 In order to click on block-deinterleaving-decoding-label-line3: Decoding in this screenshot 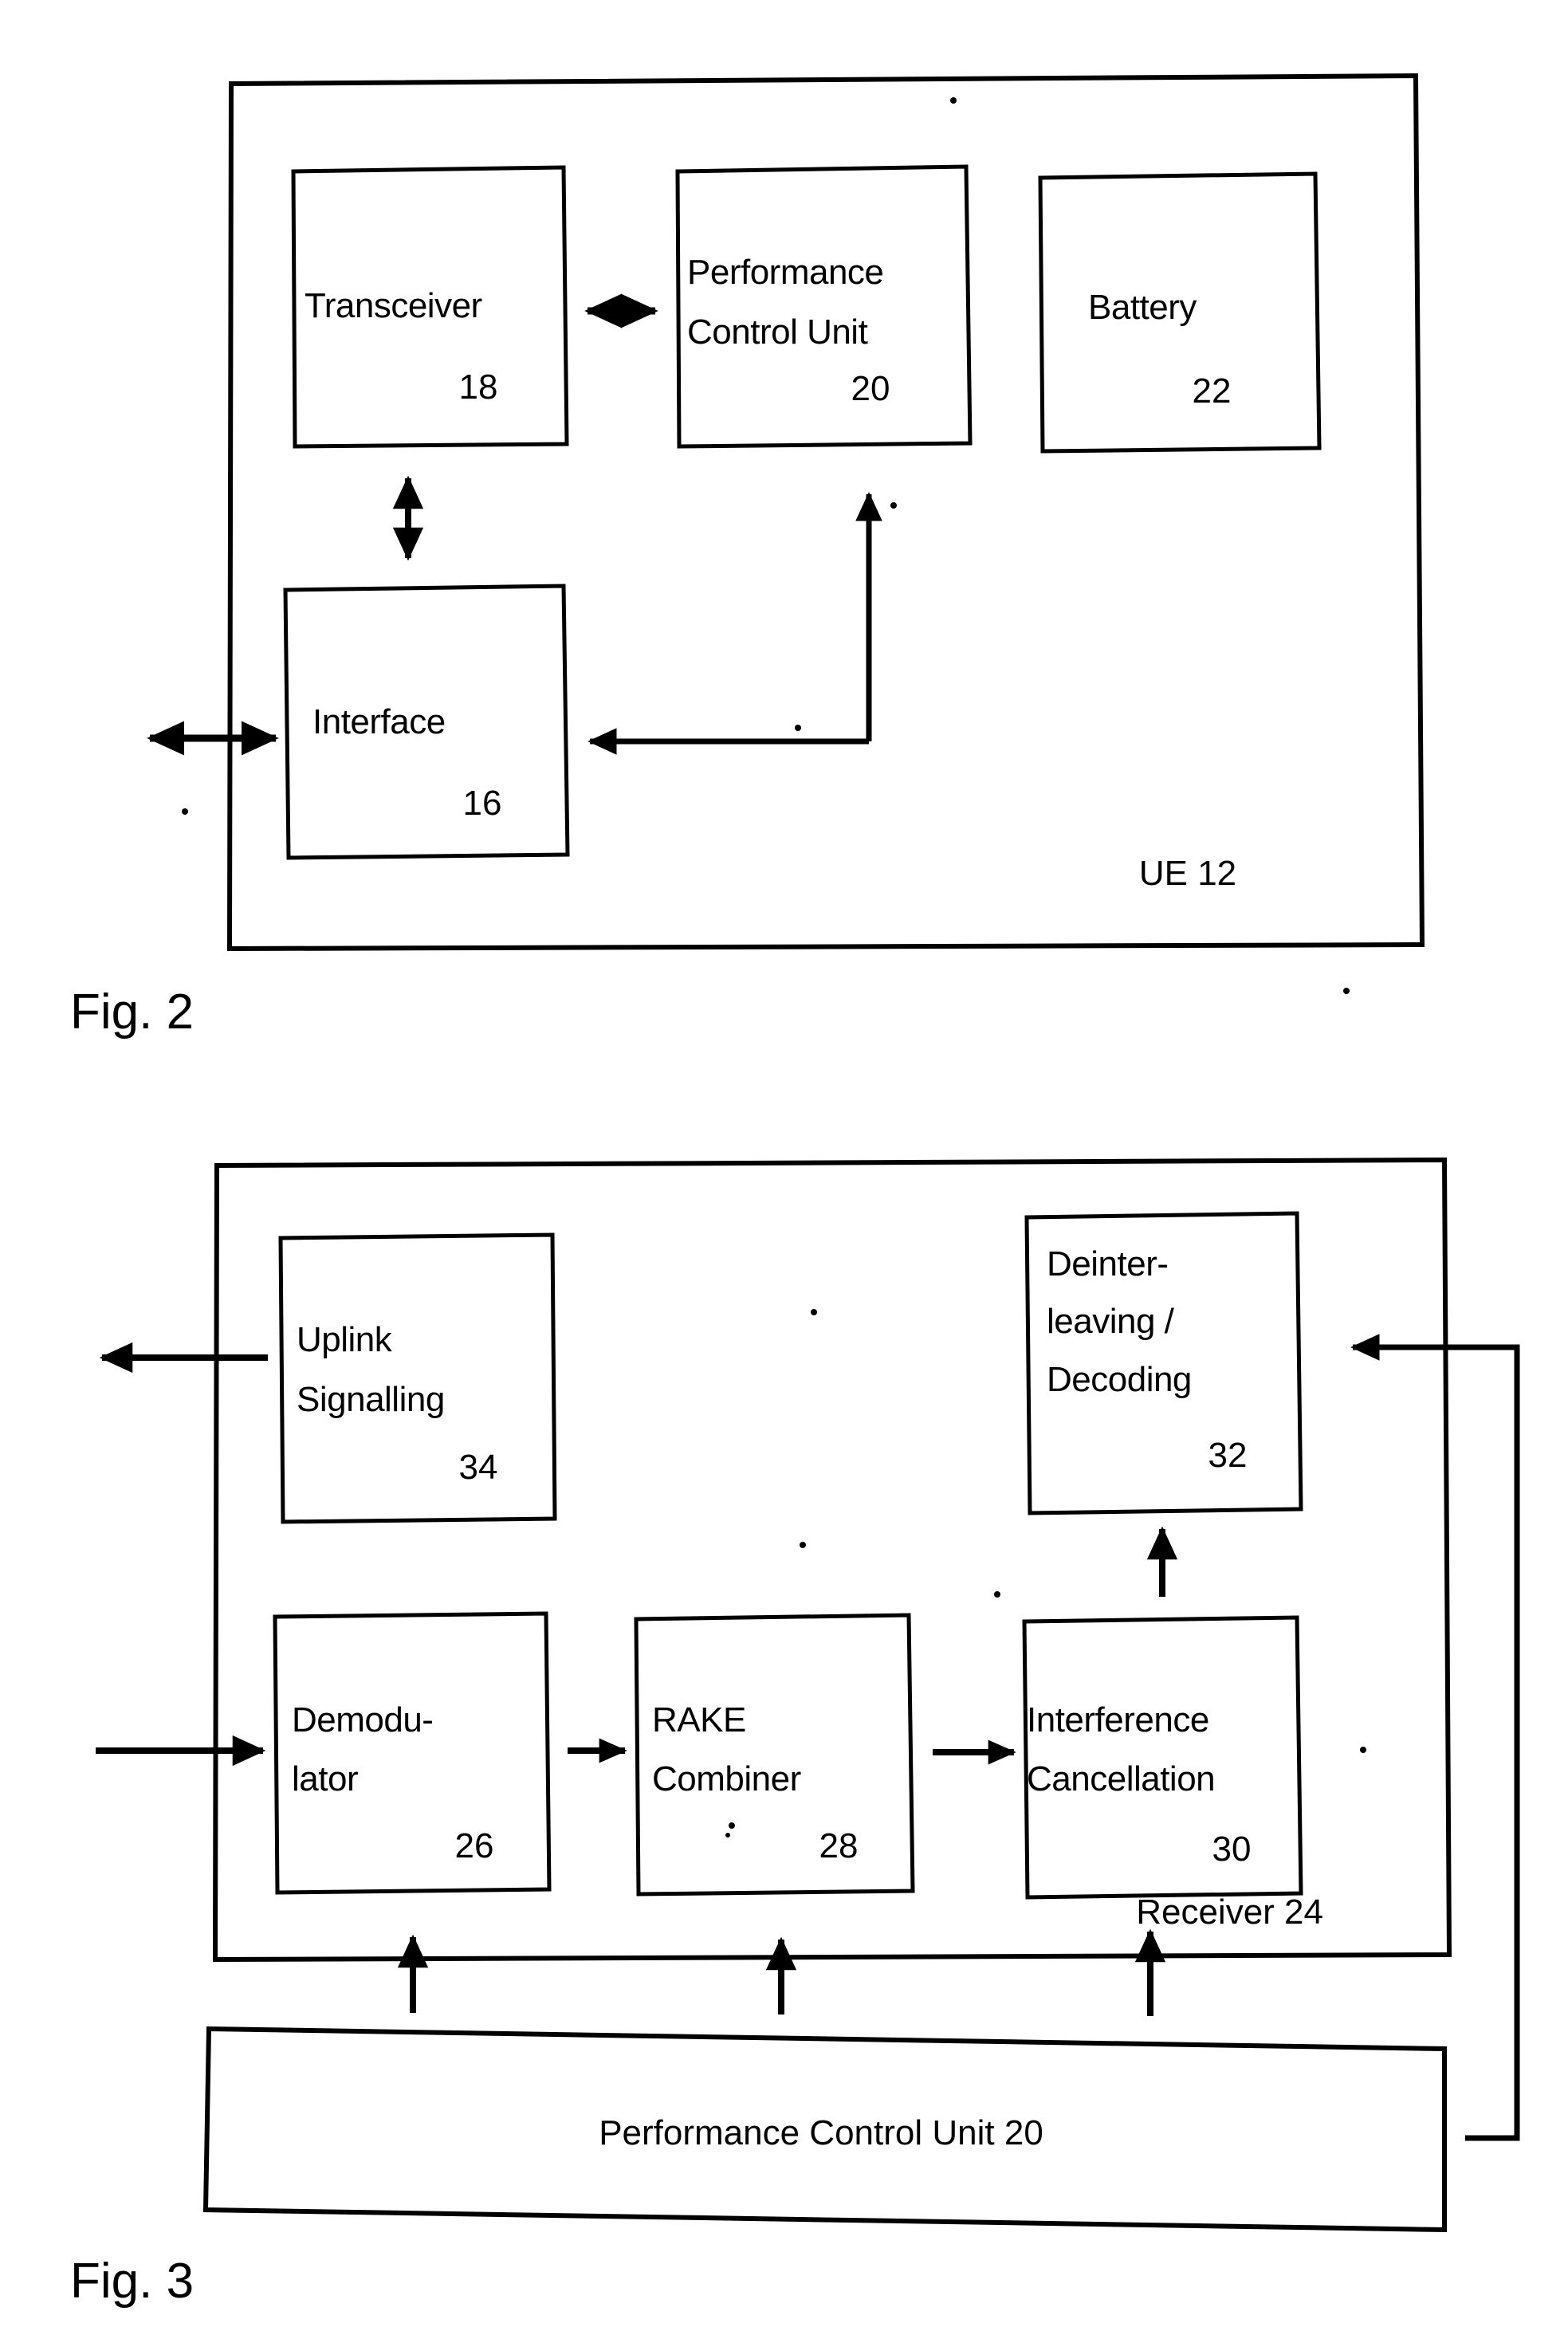, I will do `click(1119, 1379)`.